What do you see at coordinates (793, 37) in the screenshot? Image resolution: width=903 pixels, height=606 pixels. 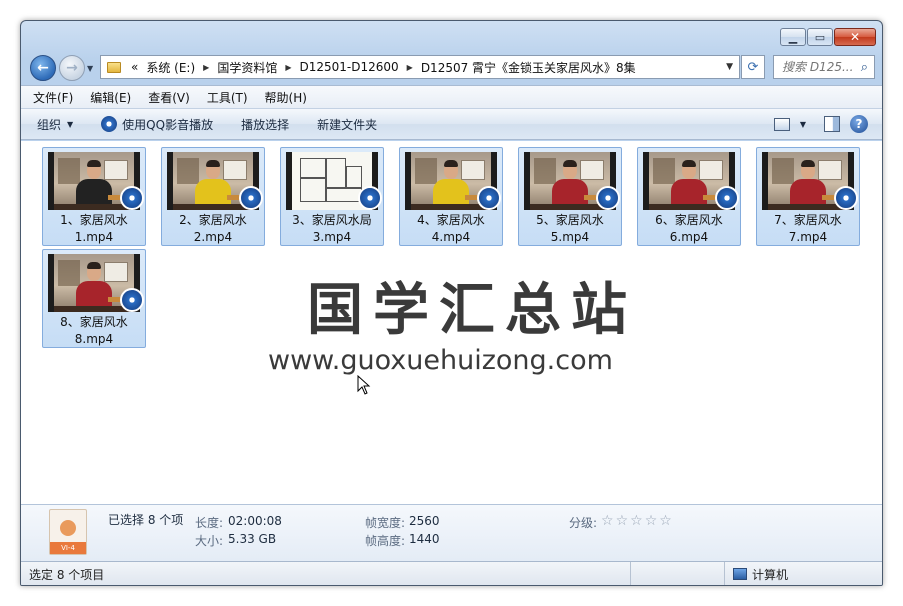 I see `minimize-button: ▁` at bounding box center [793, 37].